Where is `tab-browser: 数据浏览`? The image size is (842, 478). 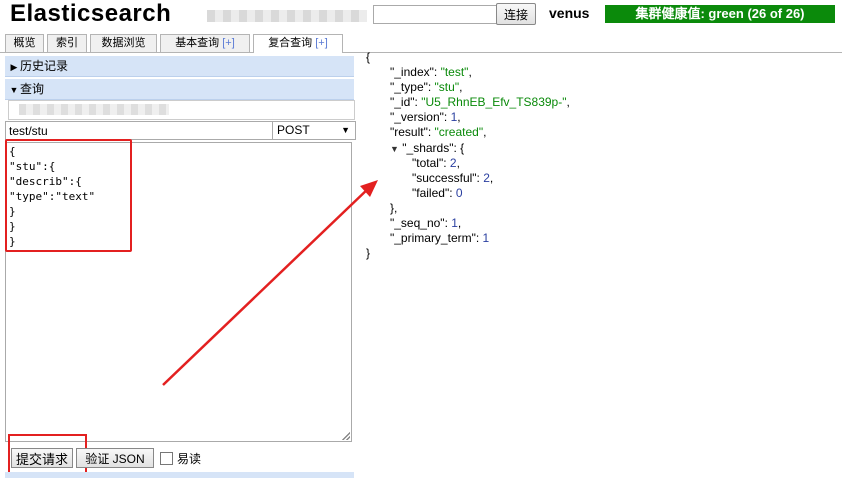 tab-browser: 数据浏览 is located at coordinates (123, 43).